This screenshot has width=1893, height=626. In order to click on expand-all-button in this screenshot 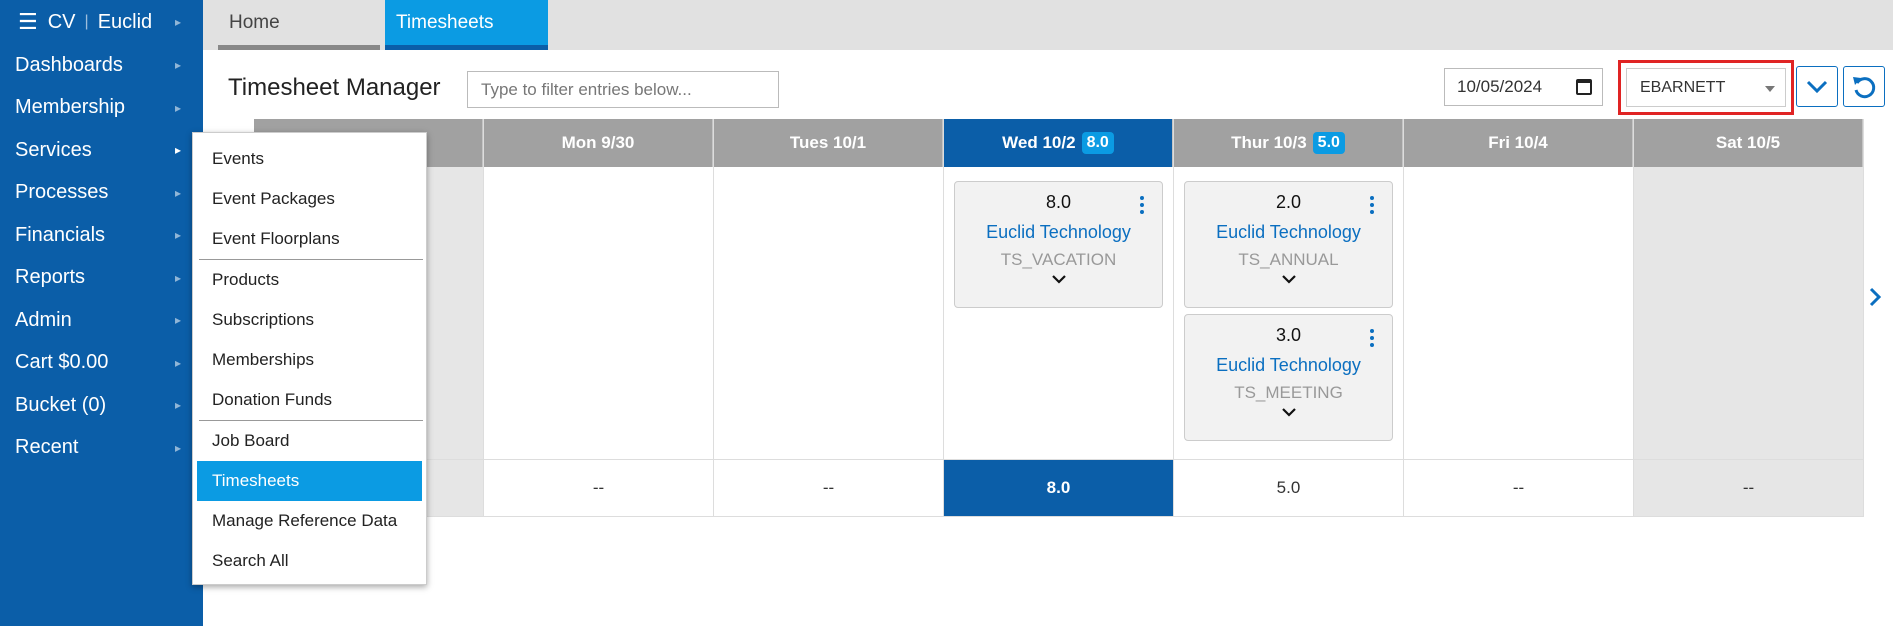, I will do `click(1817, 86)`.